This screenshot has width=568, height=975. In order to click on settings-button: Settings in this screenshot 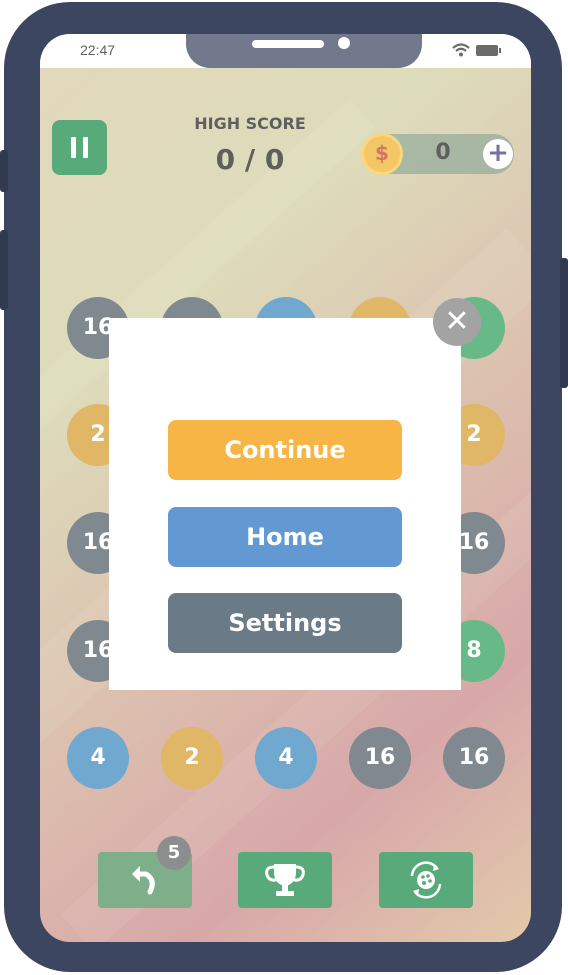, I will do `click(285, 623)`.